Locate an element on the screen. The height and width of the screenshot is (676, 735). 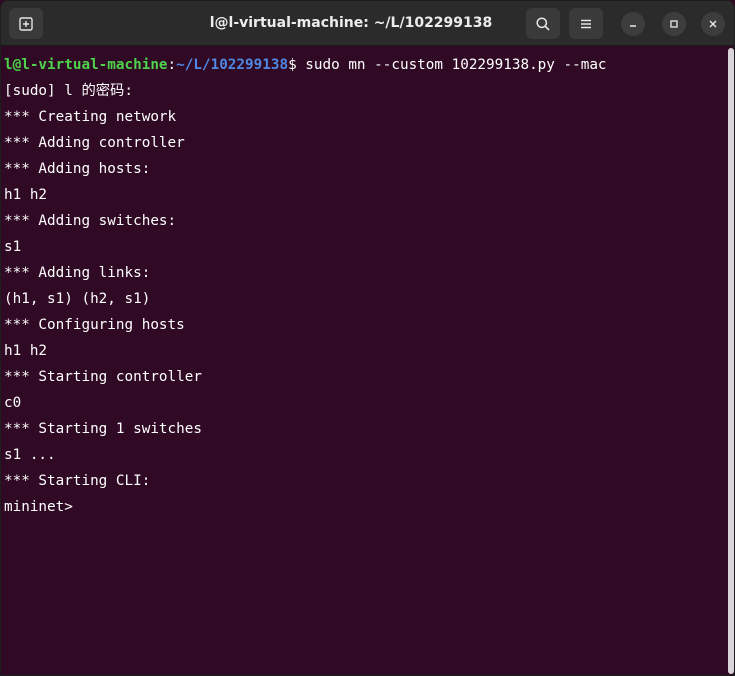
output-line: *** Adding switches: is located at coordinates (90, 221).